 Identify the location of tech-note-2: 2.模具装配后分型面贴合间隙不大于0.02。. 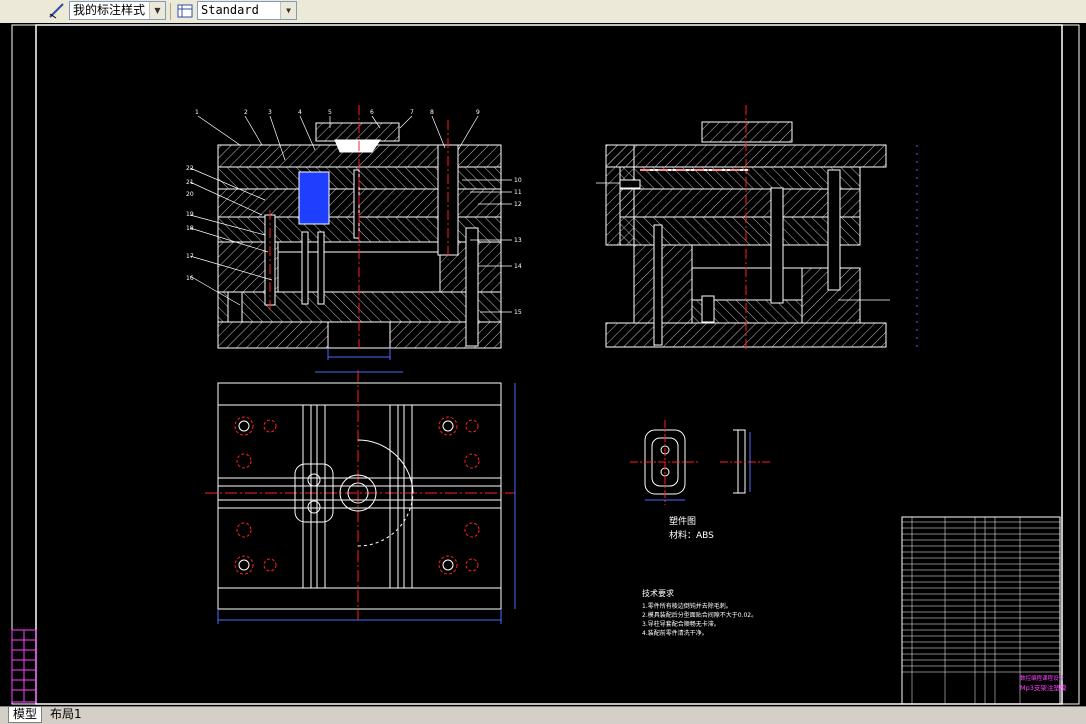
(699, 615).